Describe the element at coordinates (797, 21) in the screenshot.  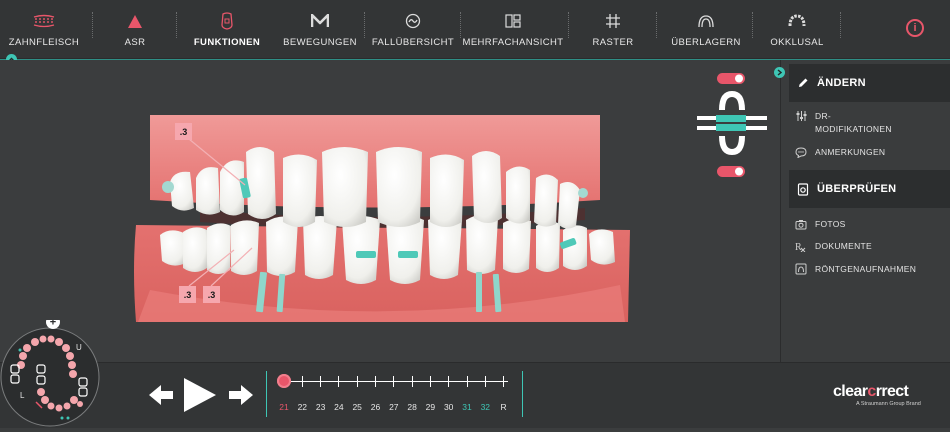
I see `occlusal-icon` at that location.